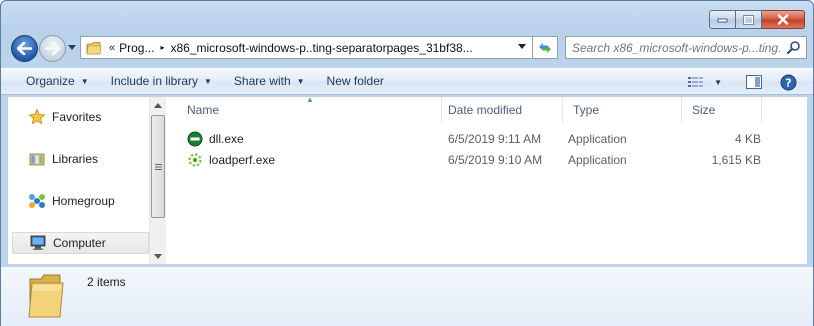 The image size is (814, 326). Describe the element at coordinates (495, 139) in the screenshot. I see `file-date: 6/5/2019 9:11 AM` at that location.